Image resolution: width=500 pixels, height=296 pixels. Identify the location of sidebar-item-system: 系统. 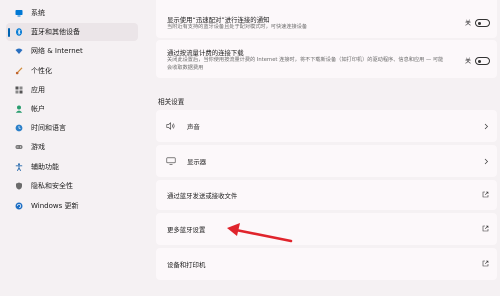
(72, 13).